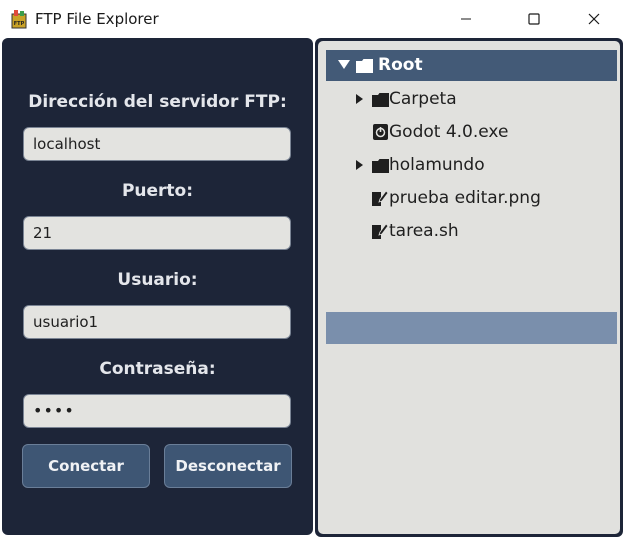  Describe the element at coordinates (476, 232) in the screenshot. I see `tree-item-tarea-sh: tarea.sh` at that location.